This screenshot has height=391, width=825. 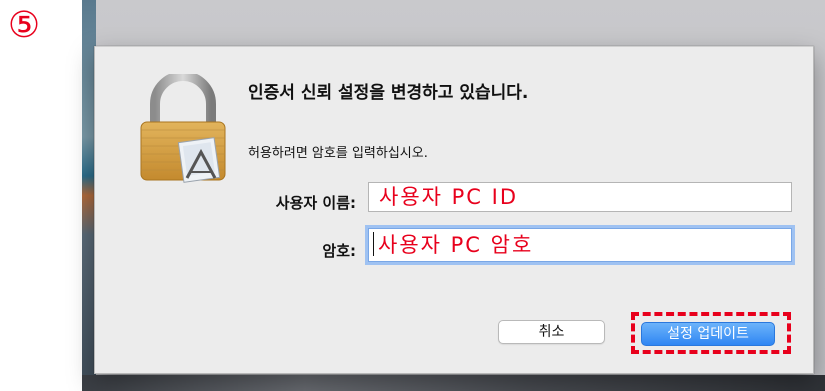 What do you see at coordinates (373, 244) in the screenshot?
I see `text-cursor` at bounding box center [373, 244].